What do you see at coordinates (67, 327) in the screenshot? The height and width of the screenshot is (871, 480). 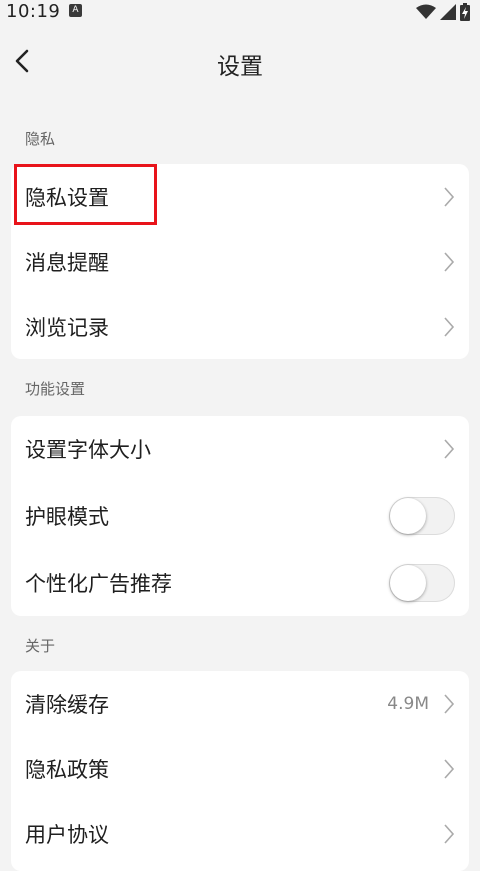 I see `row-label: 浏览记录` at bounding box center [67, 327].